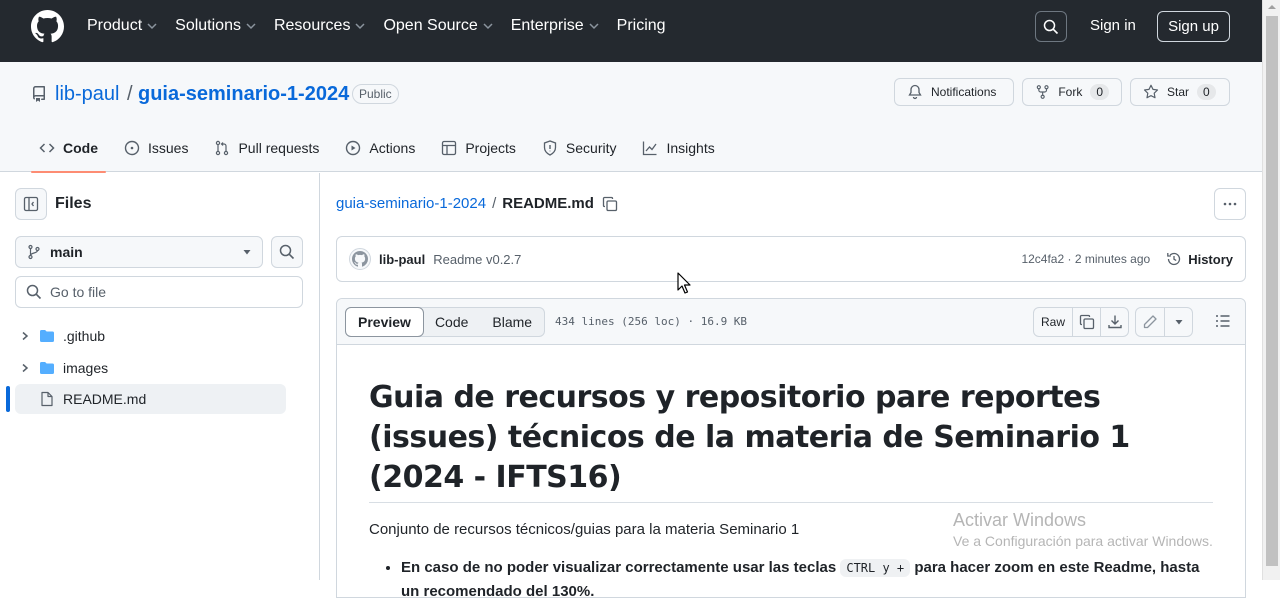 The height and width of the screenshot is (604, 1280). What do you see at coordinates (1180, 92) in the screenshot?
I see `star-button: Star 0` at bounding box center [1180, 92].